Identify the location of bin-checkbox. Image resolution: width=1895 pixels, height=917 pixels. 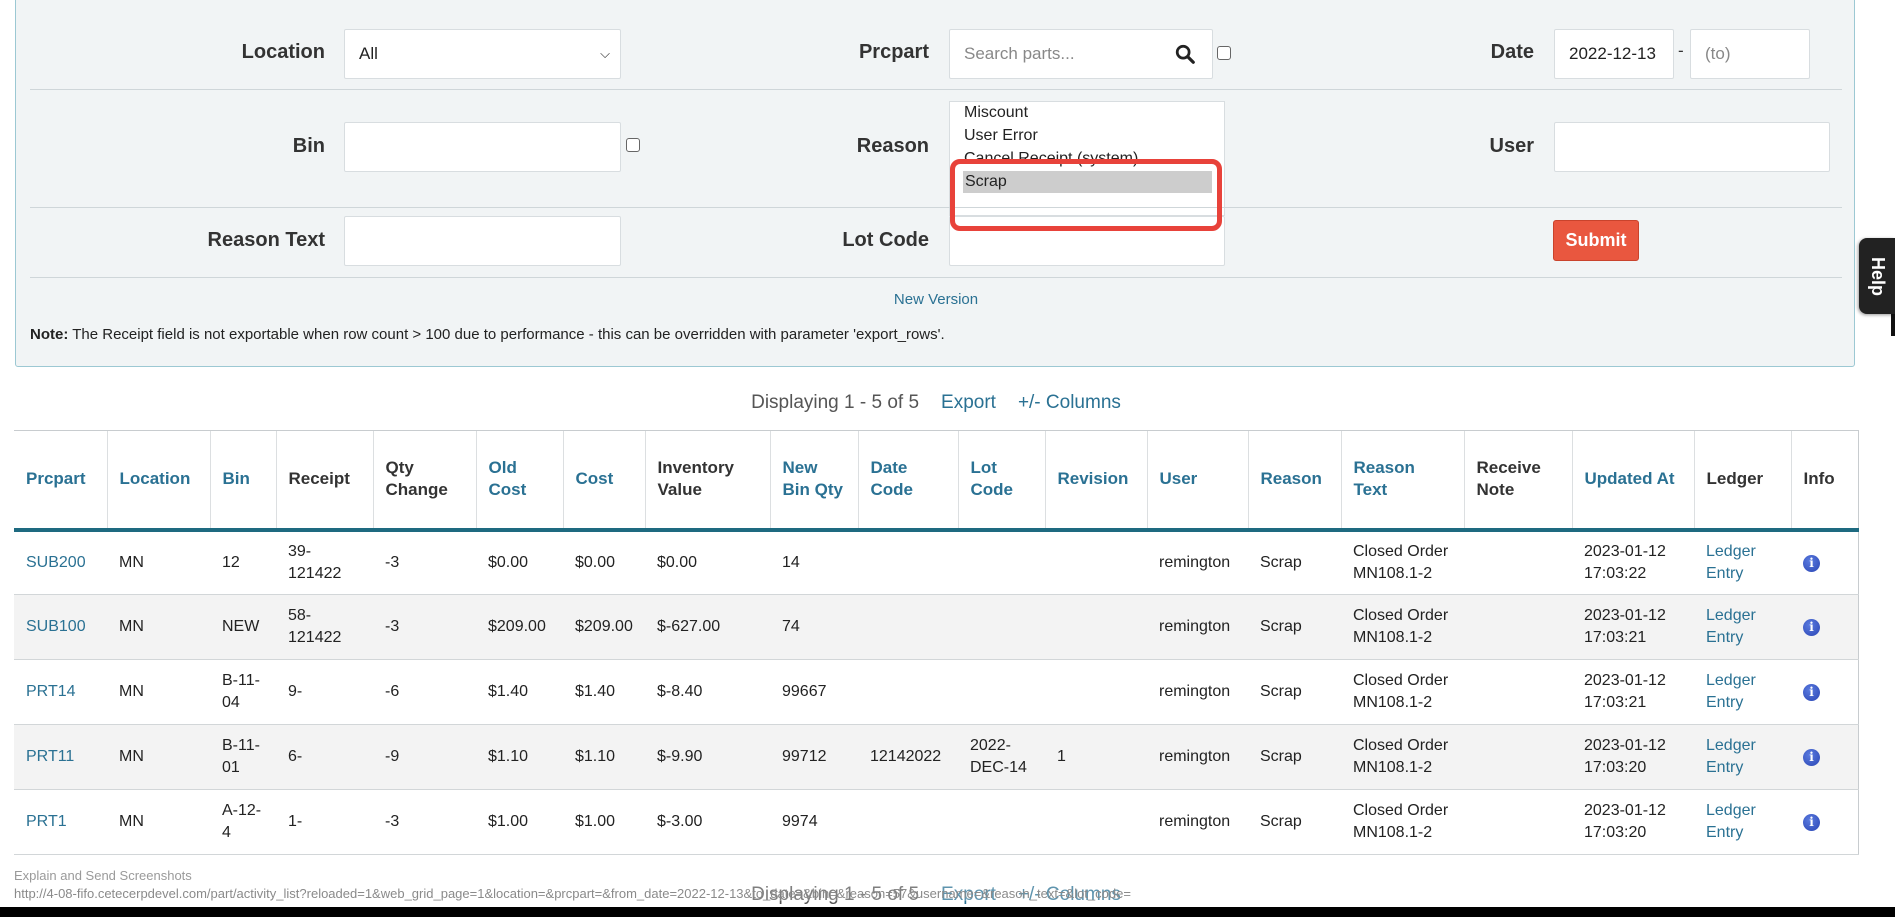
(633, 145).